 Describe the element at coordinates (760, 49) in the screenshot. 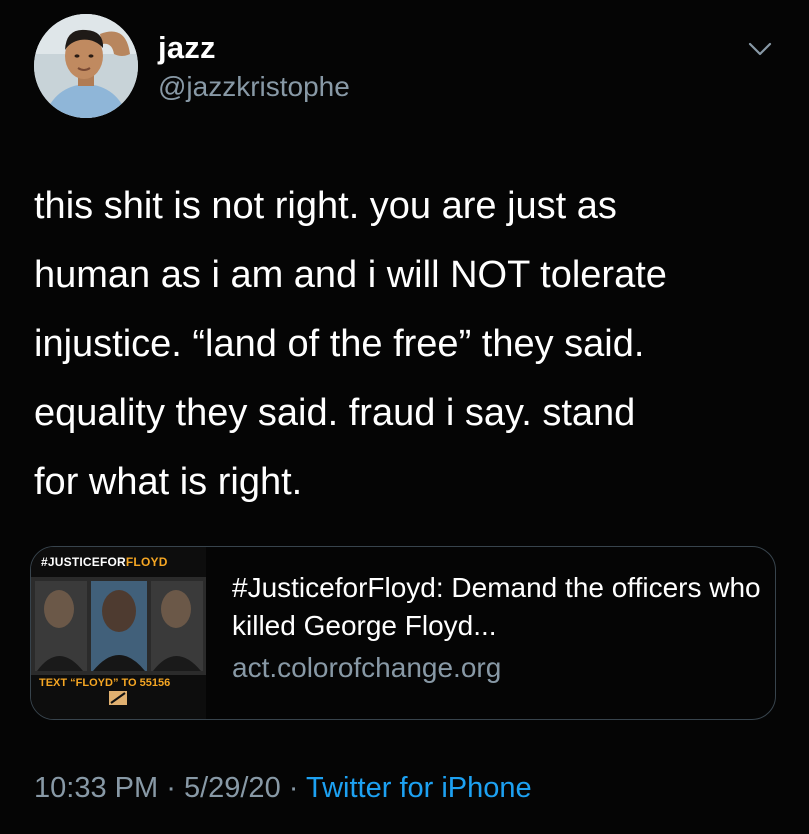

I see `chevron-down-icon` at that location.